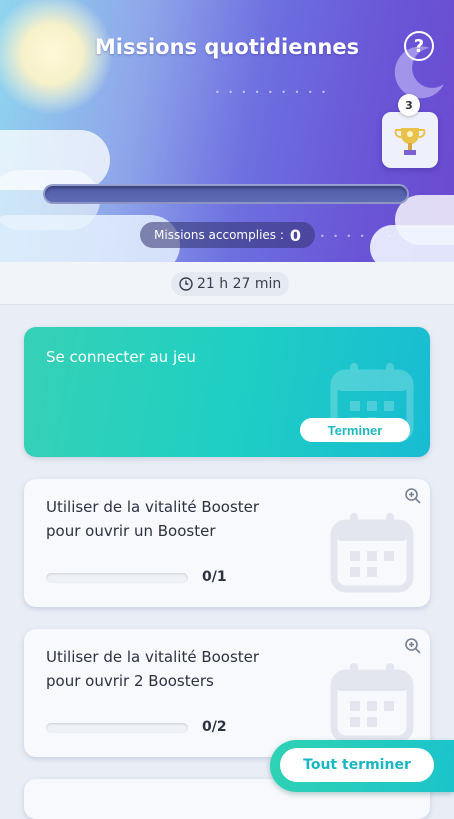  Describe the element at coordinates (226, 194) in the screenshot. I see `daily-progress-bar` at that location.